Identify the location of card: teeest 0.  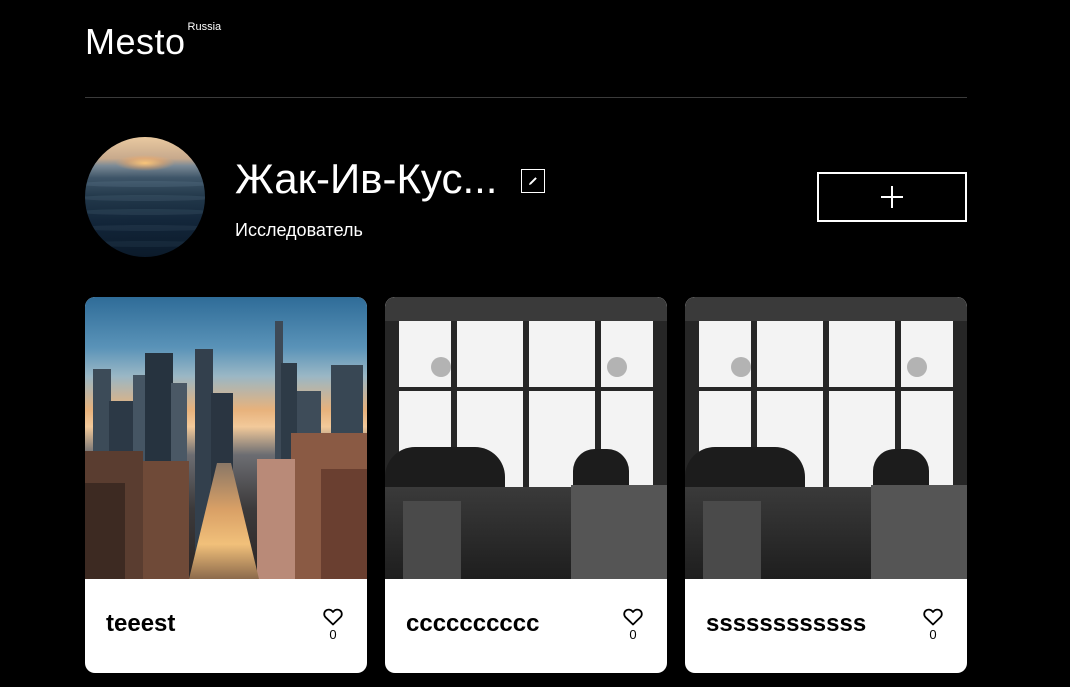
(226, 485).